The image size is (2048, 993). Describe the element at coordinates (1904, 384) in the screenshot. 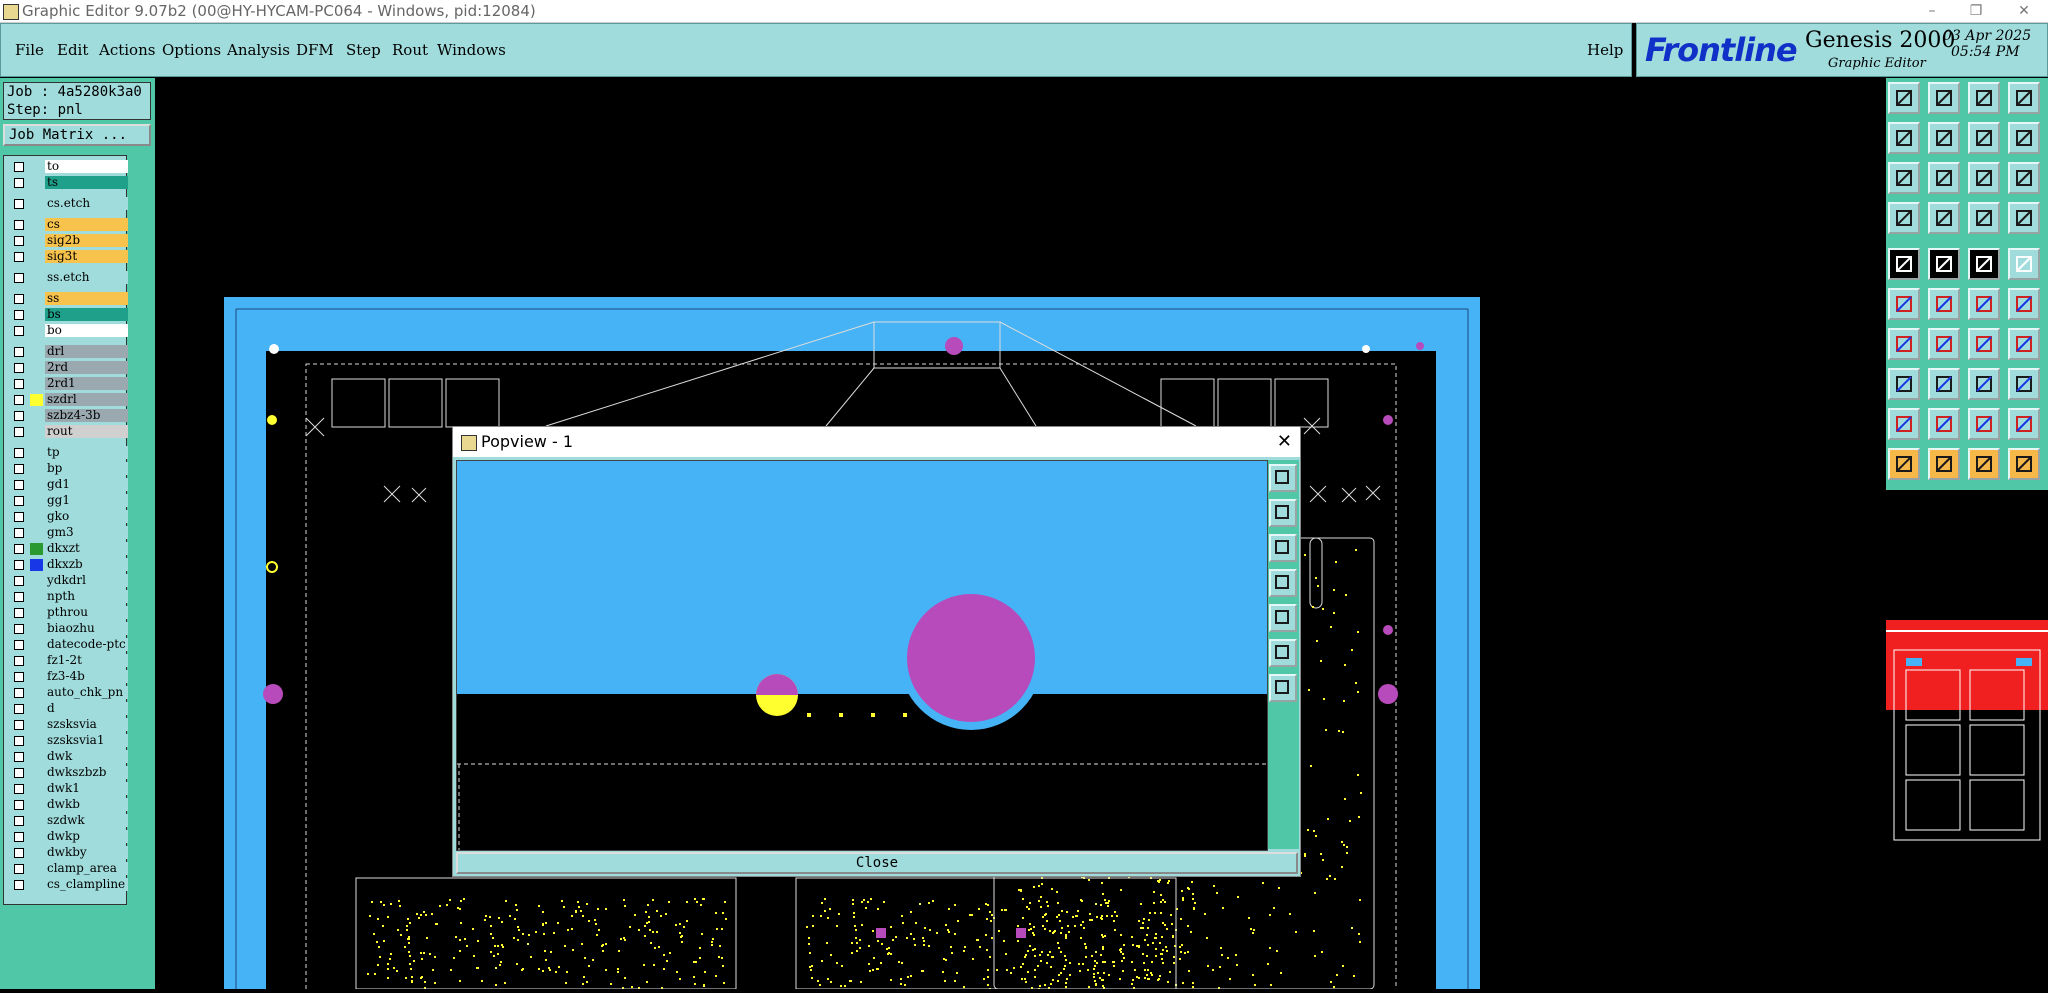

I see `select-box-icon` at that location.